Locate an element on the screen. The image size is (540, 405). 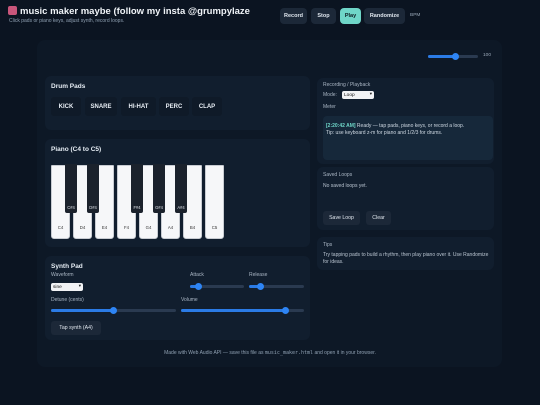
synth-title: Synth Pad is located at coordinates (67, 266).